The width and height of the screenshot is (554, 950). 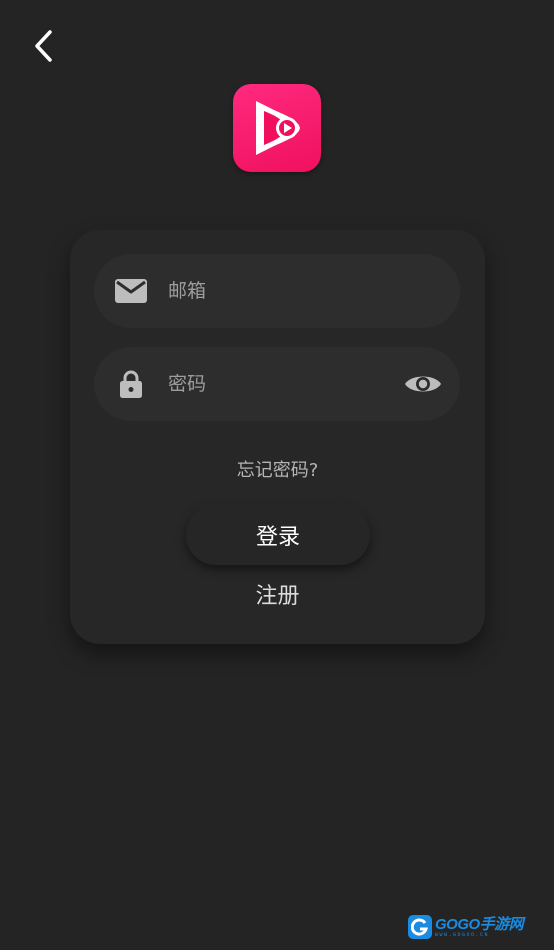 I want to click on register-link: 注册, so click(x=277, y=594).